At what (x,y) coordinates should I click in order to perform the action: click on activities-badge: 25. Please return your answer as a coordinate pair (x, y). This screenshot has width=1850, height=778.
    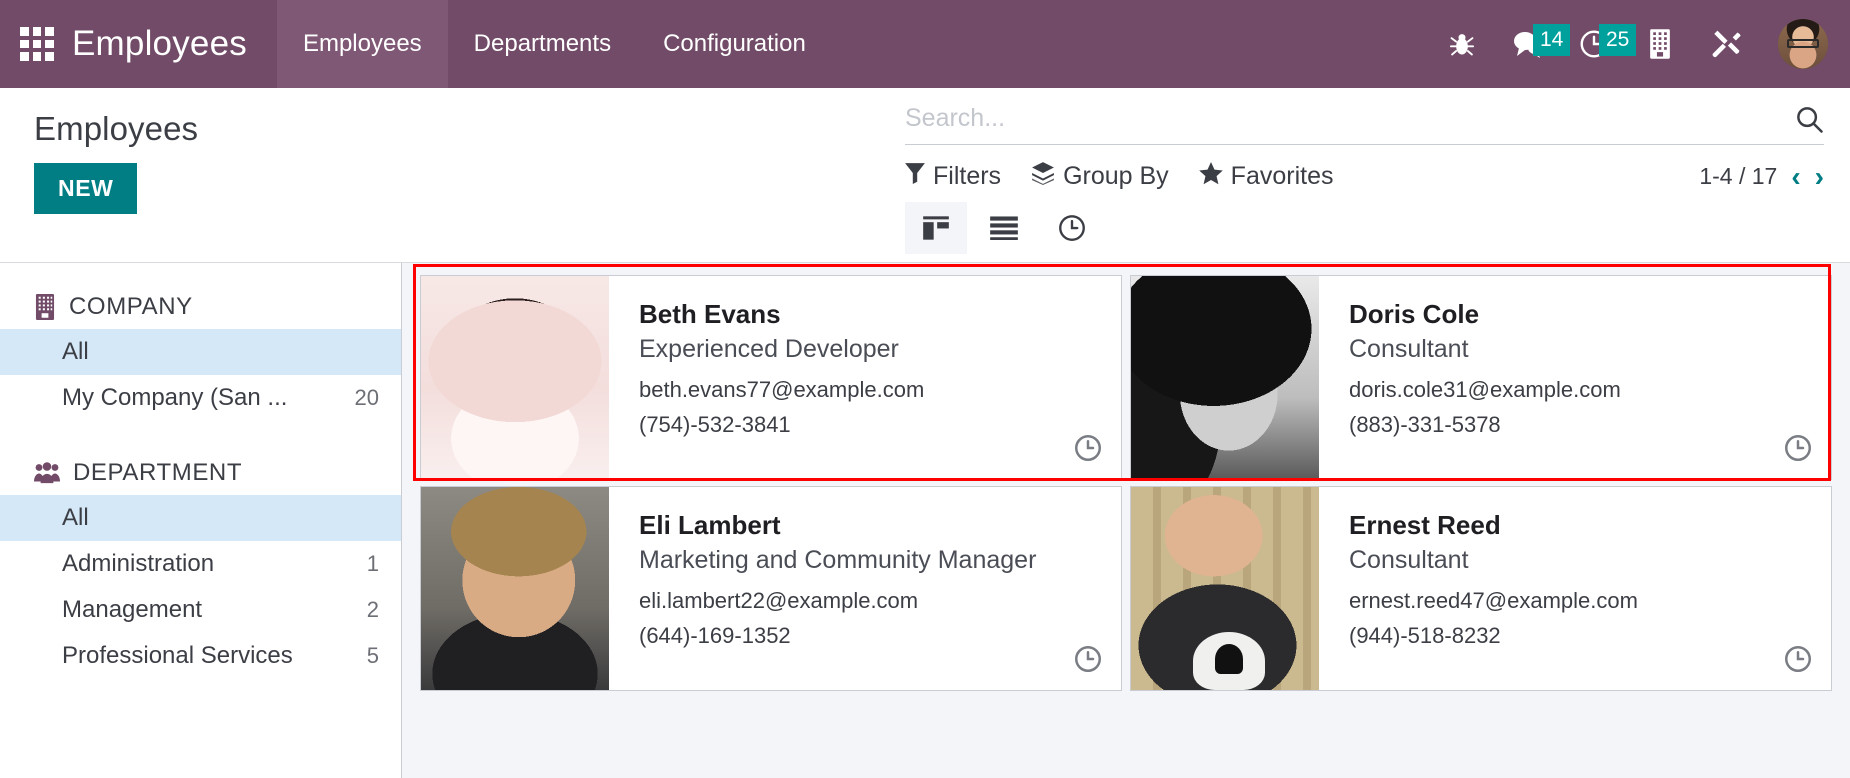
    Looking at the image, I should click on (1618, 40).